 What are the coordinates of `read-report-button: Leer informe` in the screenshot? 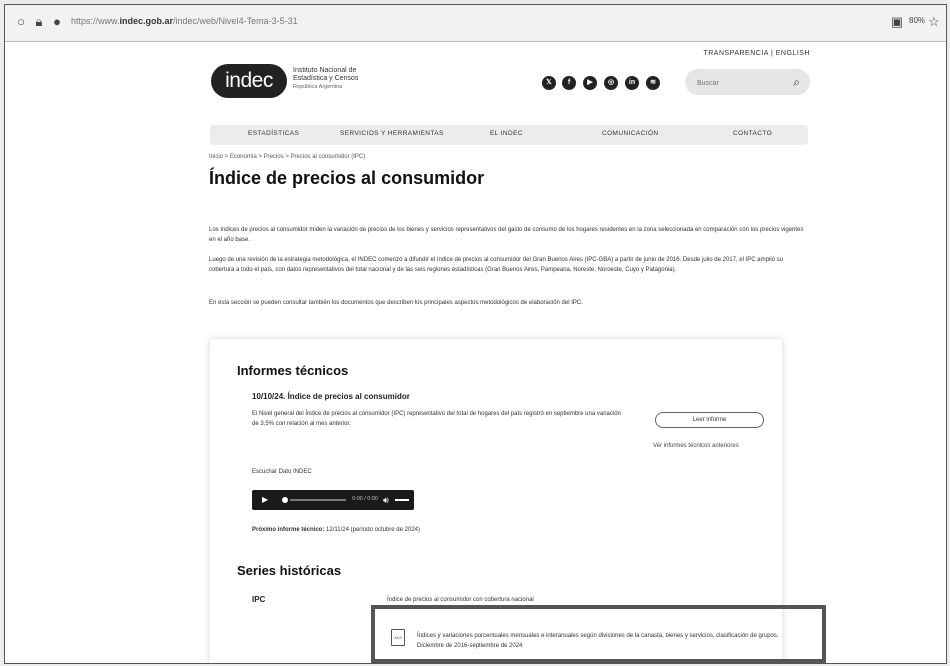 It's located at (709, 420).